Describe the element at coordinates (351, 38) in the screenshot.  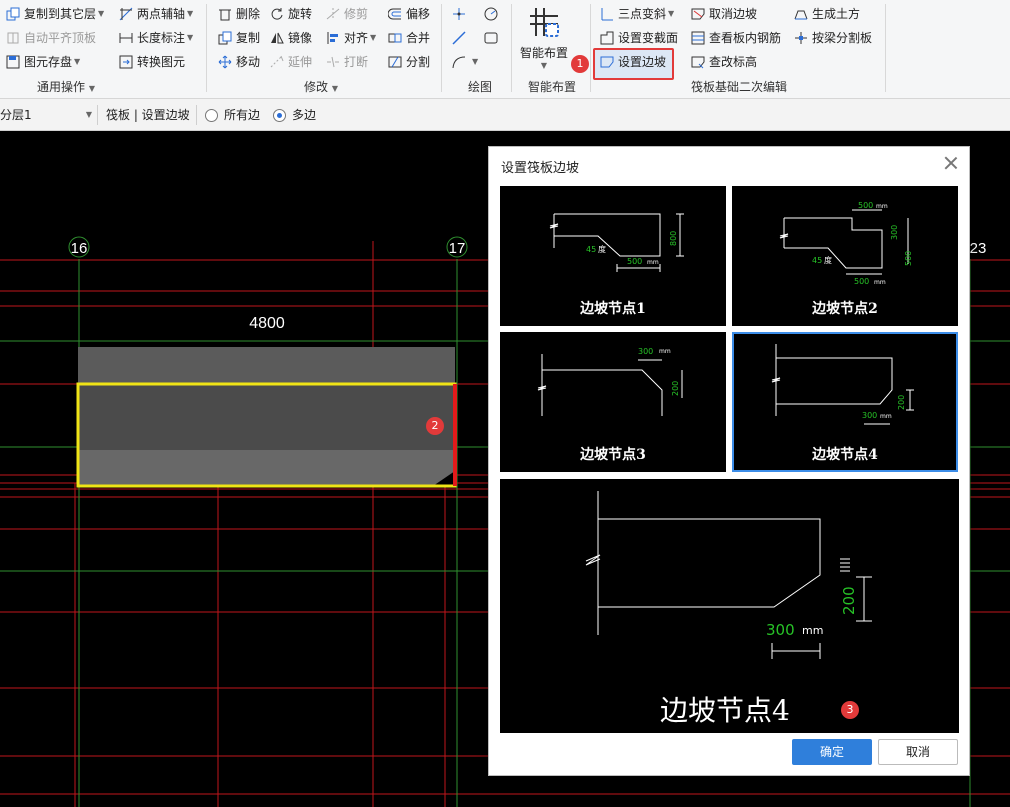
I see `align-button: 对齐 ▼` at that location.